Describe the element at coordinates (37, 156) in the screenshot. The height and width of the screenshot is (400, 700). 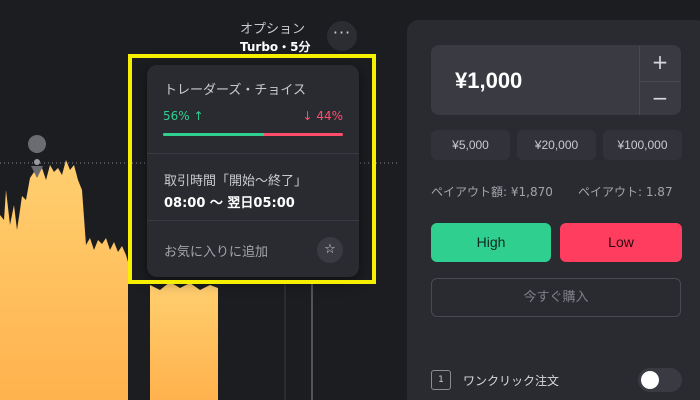
I see `price-marker-icon` at that location.